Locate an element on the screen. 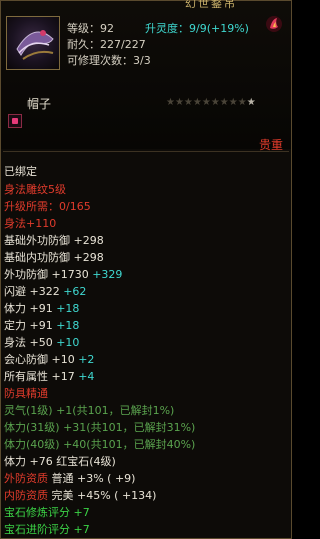  upgrade-value: 9/9 is located at coordinates (198, 28).